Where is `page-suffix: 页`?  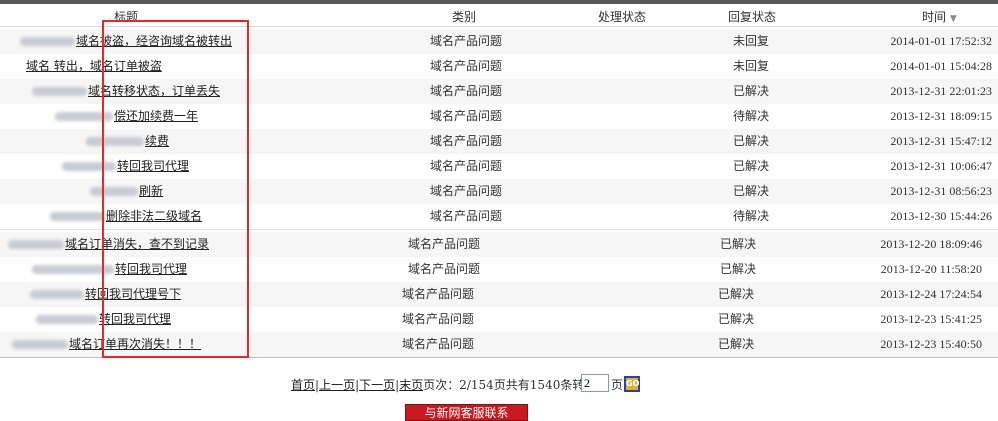 page-suffix: 页 is located at coordinates (617, 385).